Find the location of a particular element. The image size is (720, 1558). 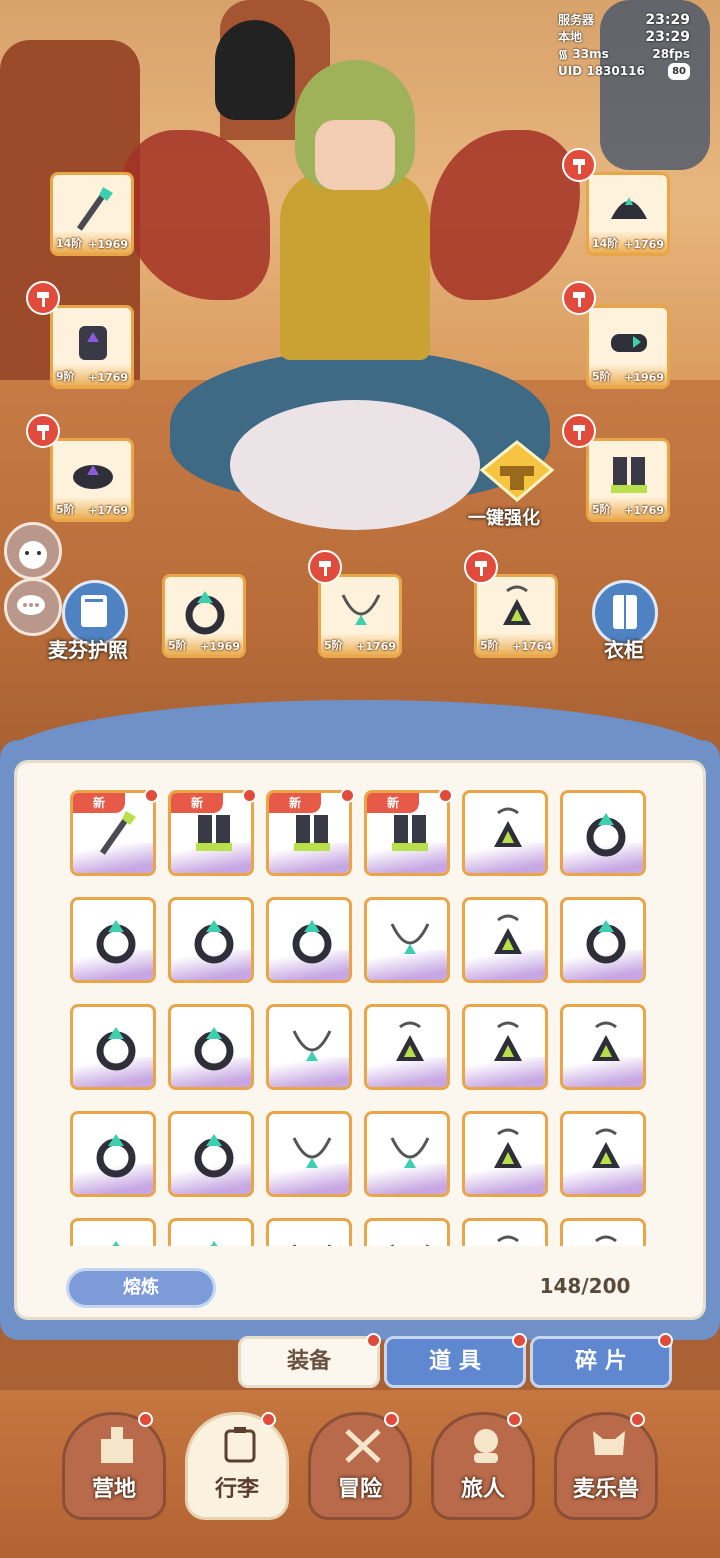

equipment-slot-weapon: 14阶 +1969 is located at coordinates (92, 214).